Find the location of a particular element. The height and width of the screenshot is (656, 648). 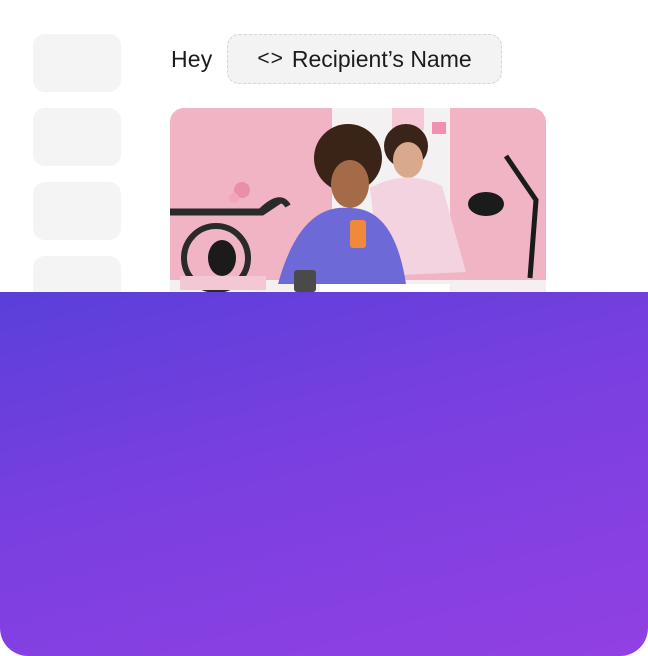

token-label: Recipient’s Name is located at coordinates (381, 58).